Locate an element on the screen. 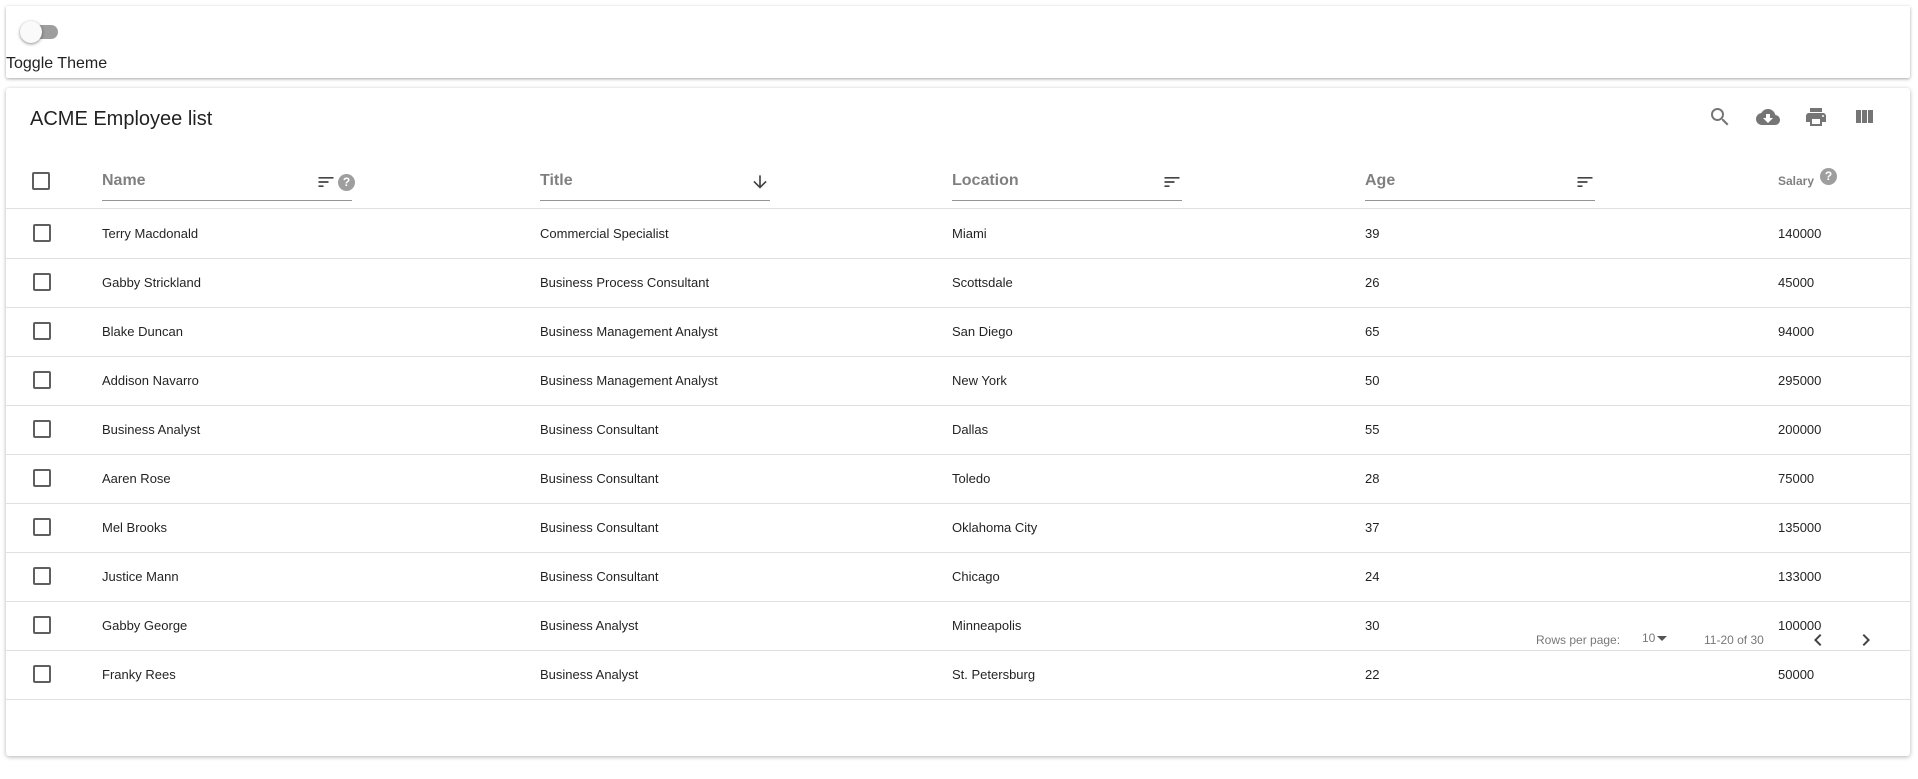 The height and width of the screenshot is (779, 1918). cell-location: Miami is located at coordinates (969, 233).